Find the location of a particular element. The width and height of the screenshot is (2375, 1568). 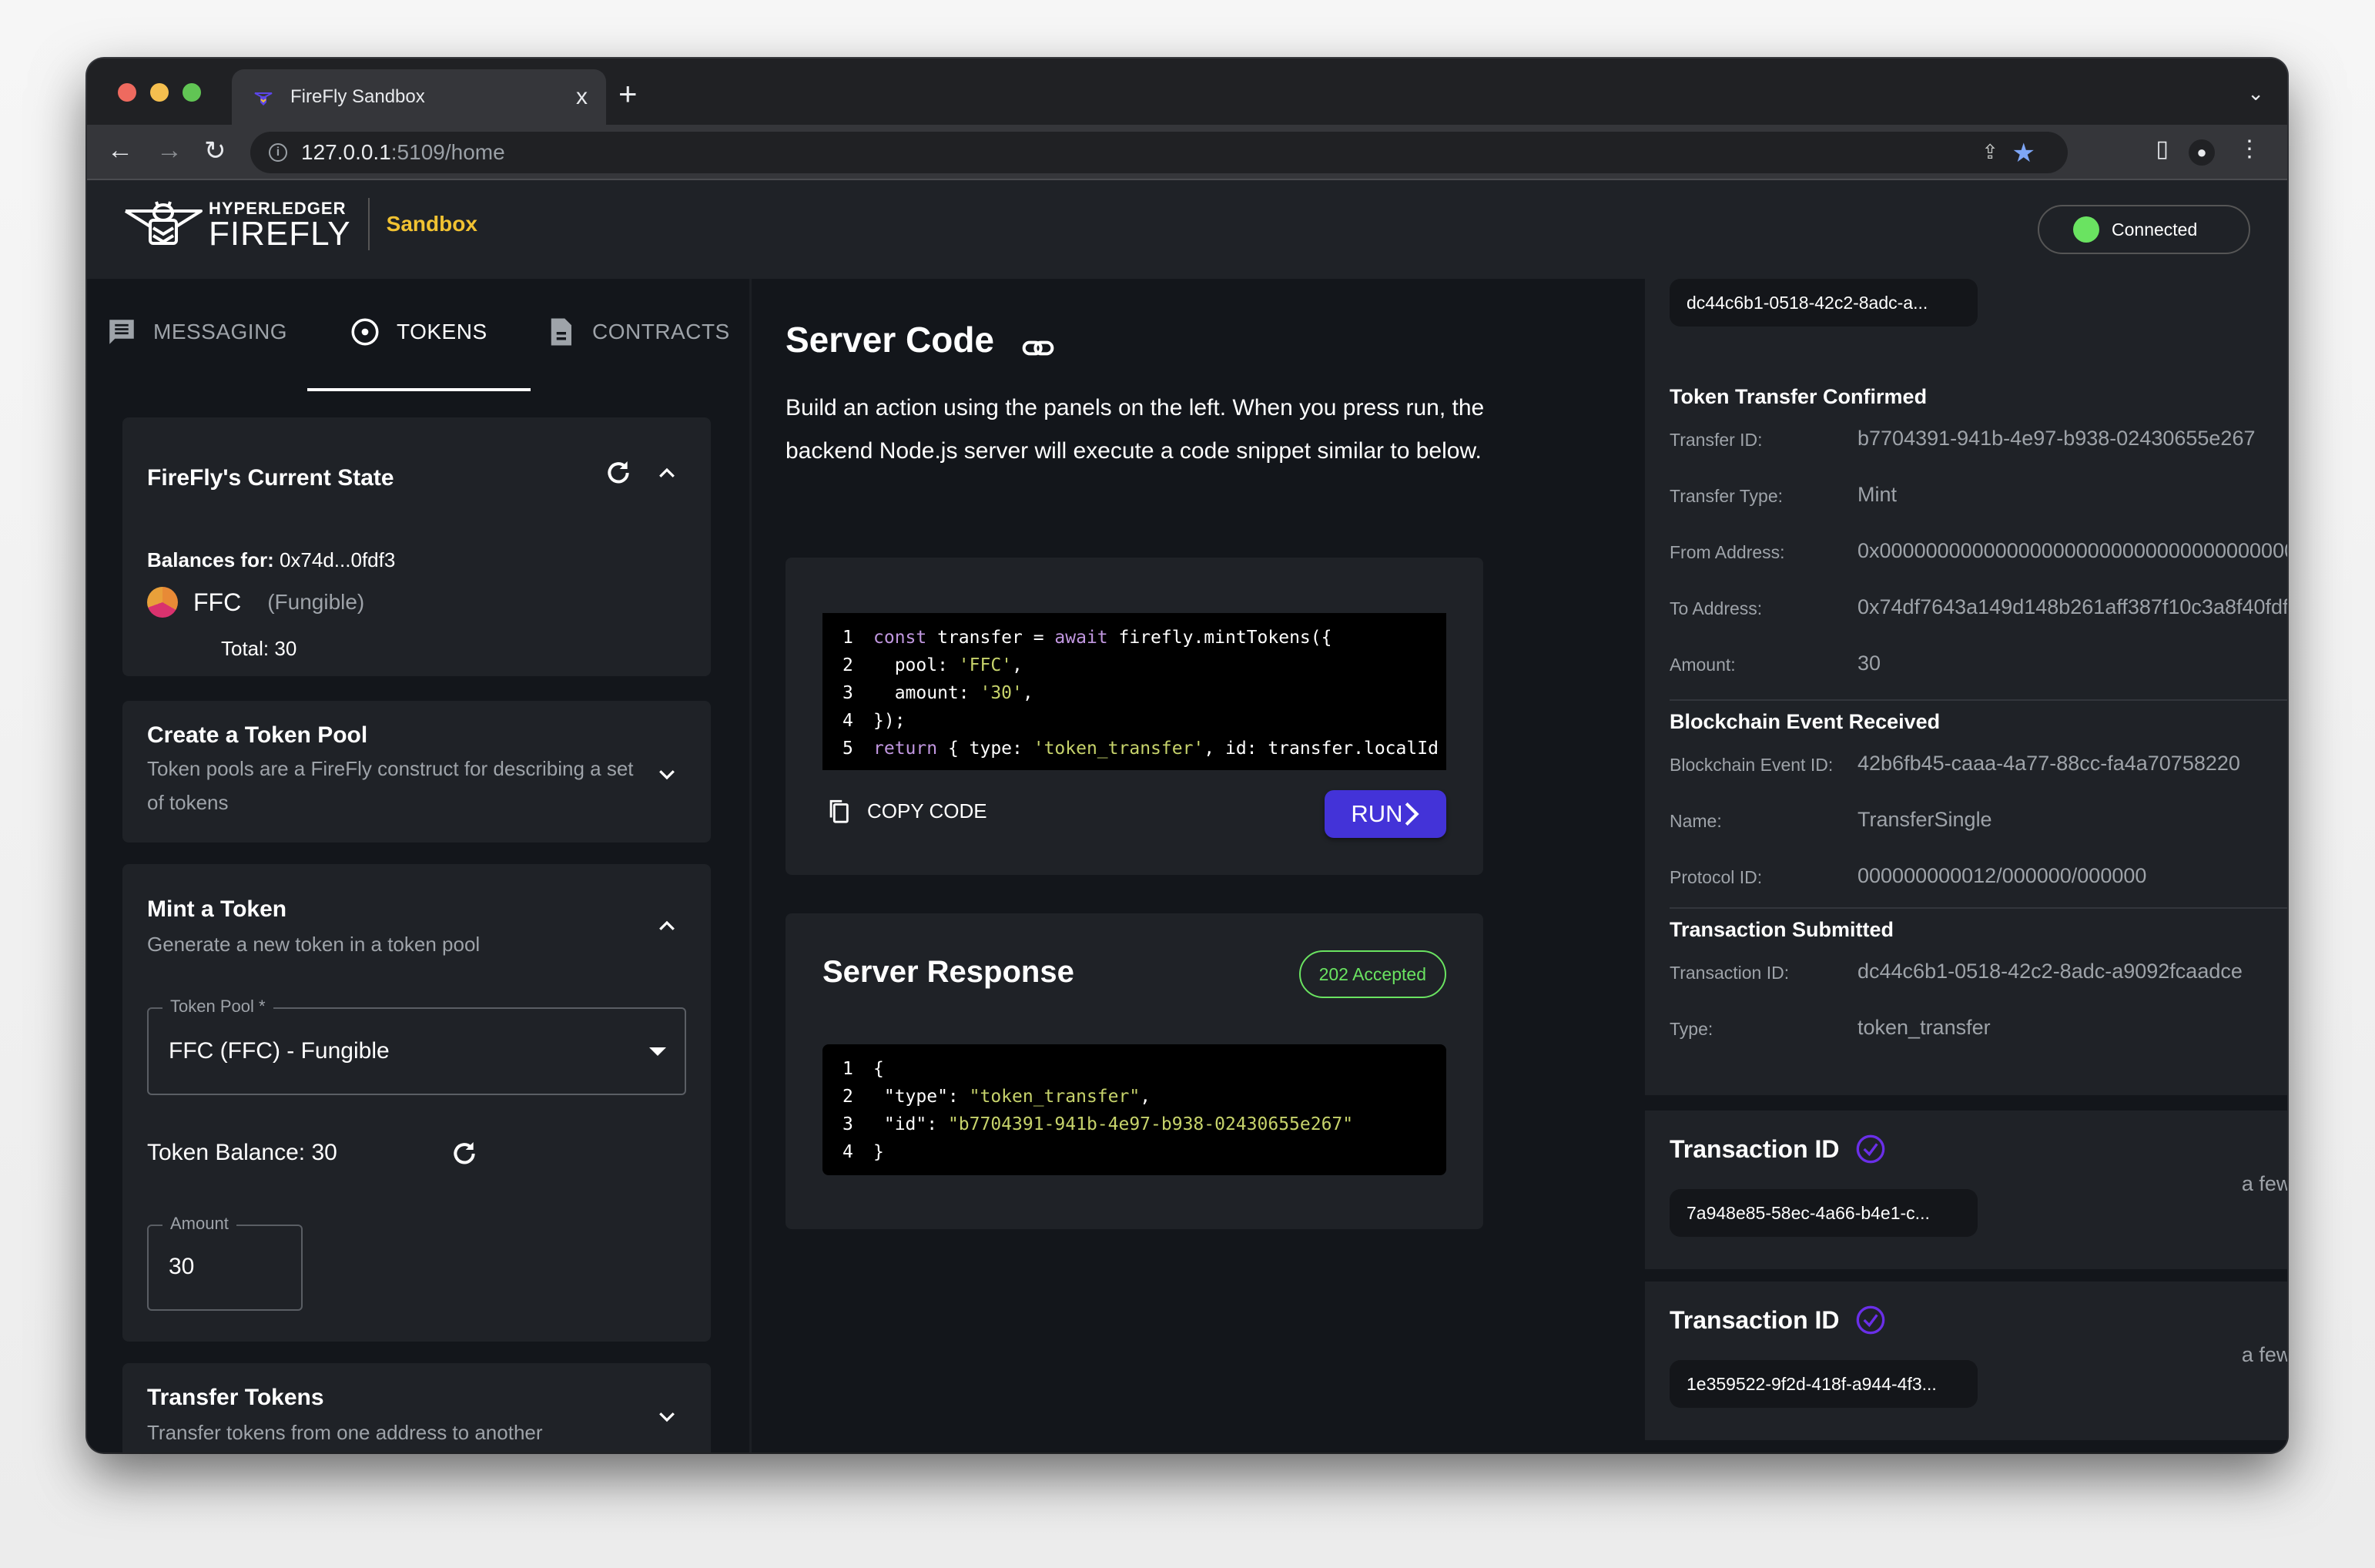

new-tab-button: + is located at coordinates (628, 94).